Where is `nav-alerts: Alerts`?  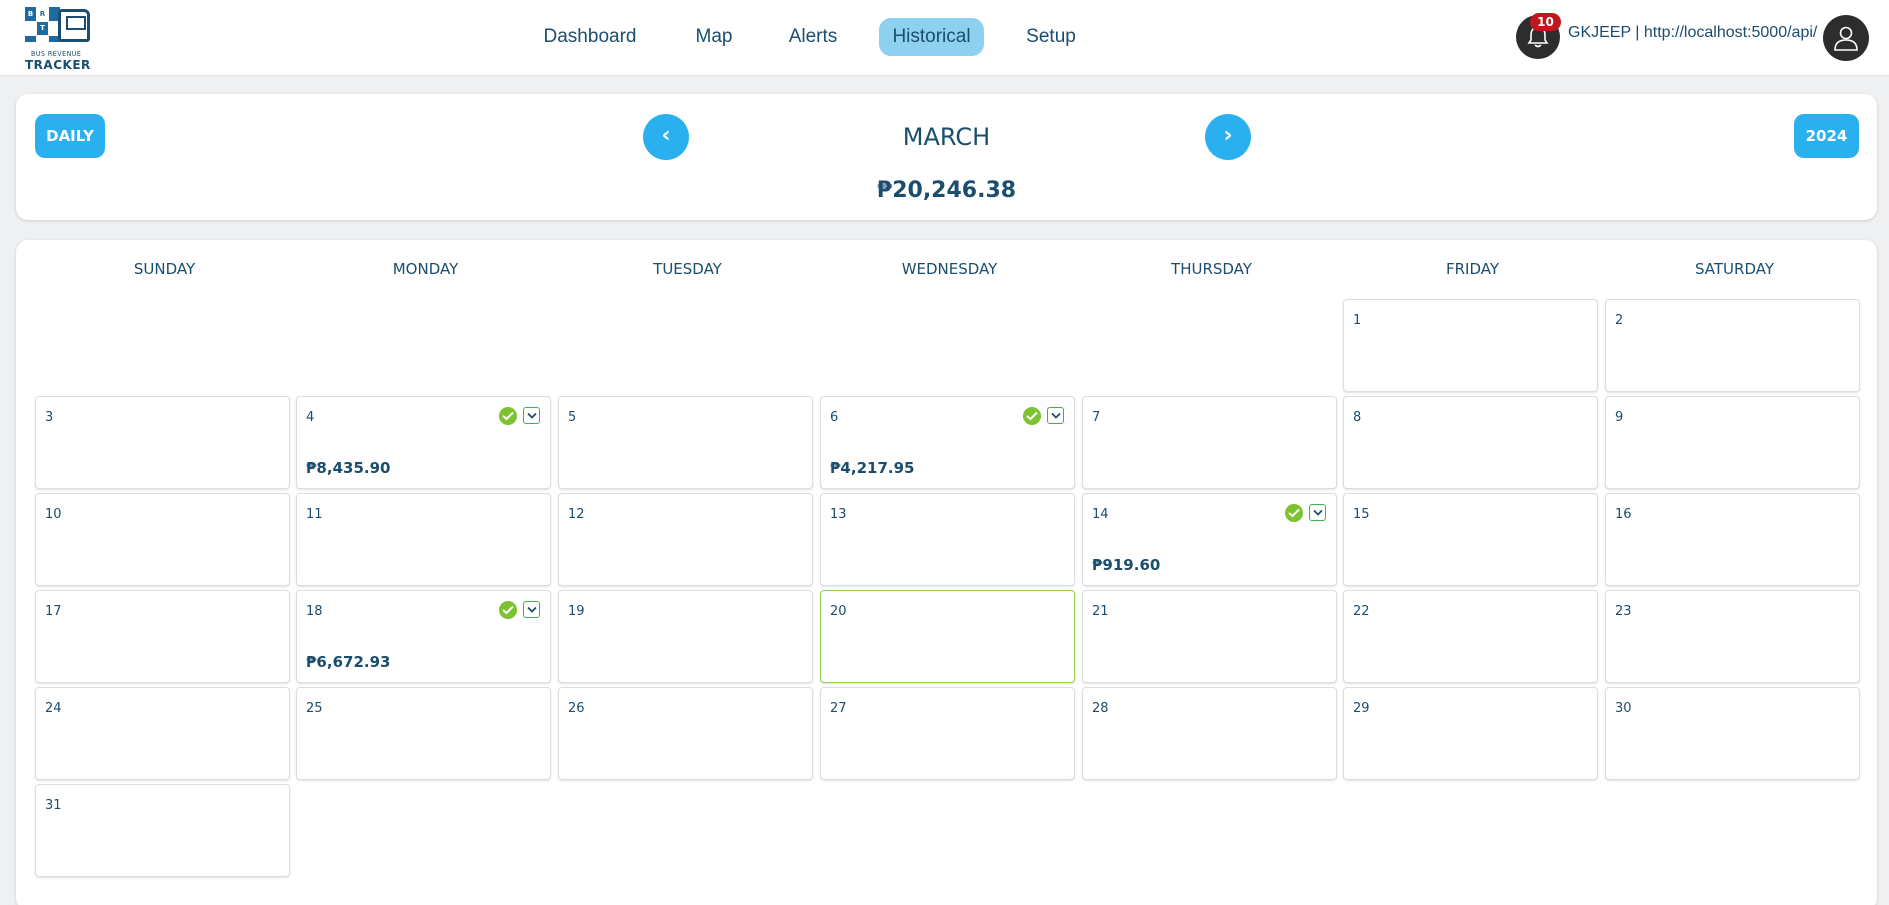
nav-alerts: Alerts is located at coordinates (813, 37).